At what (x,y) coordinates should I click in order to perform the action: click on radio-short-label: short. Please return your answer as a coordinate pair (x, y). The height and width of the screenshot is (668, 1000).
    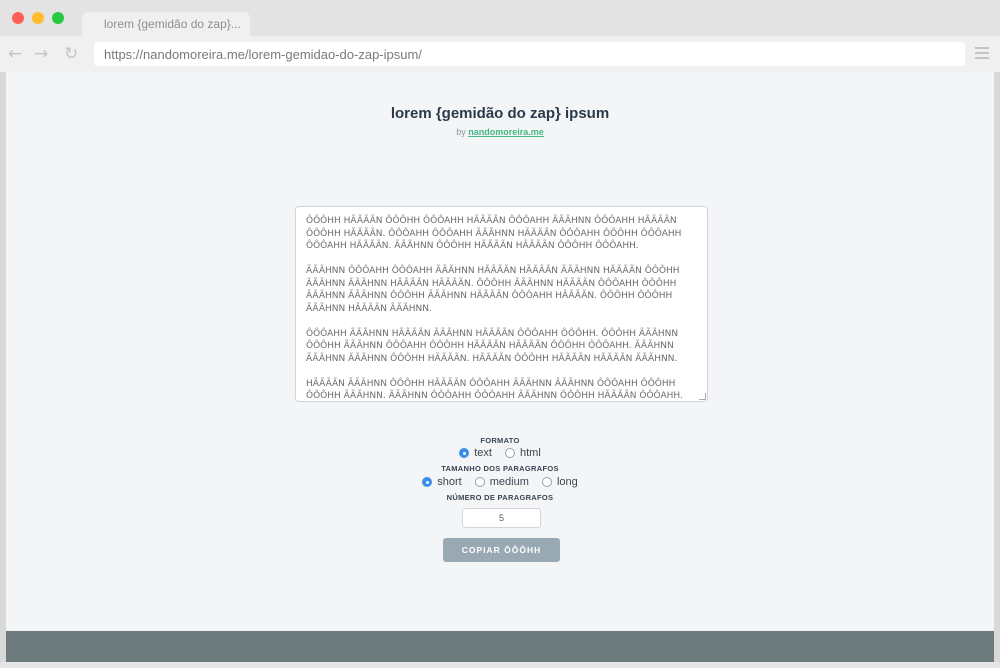
    Looking at the image, I should click on (449, 482).